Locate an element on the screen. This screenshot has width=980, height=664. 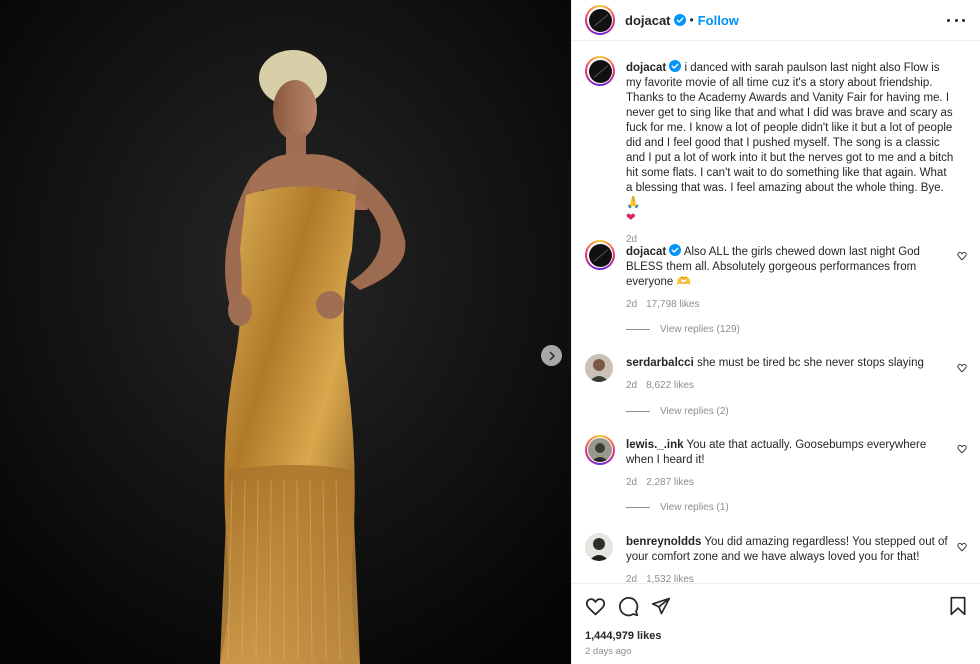
comment-likes: 17,798 likes is located at coordinates (672, 304).